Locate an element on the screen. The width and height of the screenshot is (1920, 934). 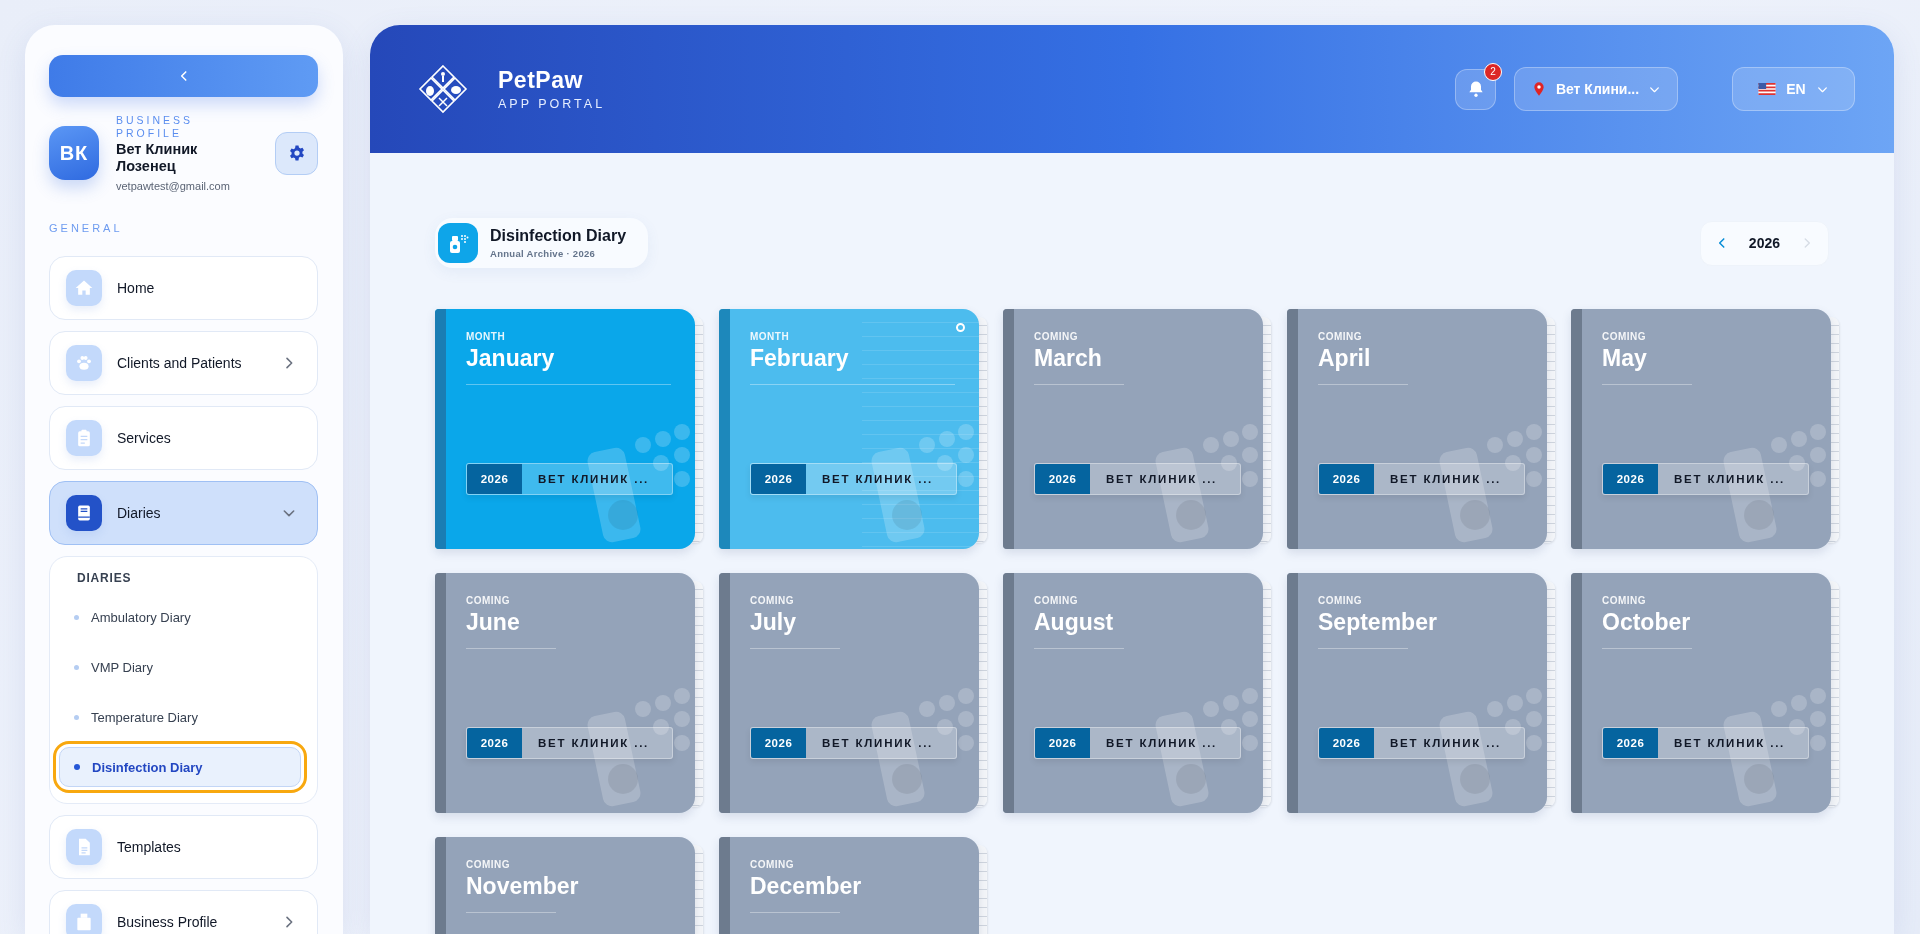
nav-label: Clients and Patients is located at coordinates (180, 363).